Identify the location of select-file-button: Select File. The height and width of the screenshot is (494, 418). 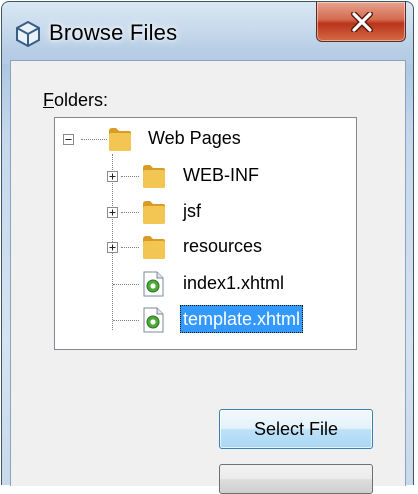
(296, 429).